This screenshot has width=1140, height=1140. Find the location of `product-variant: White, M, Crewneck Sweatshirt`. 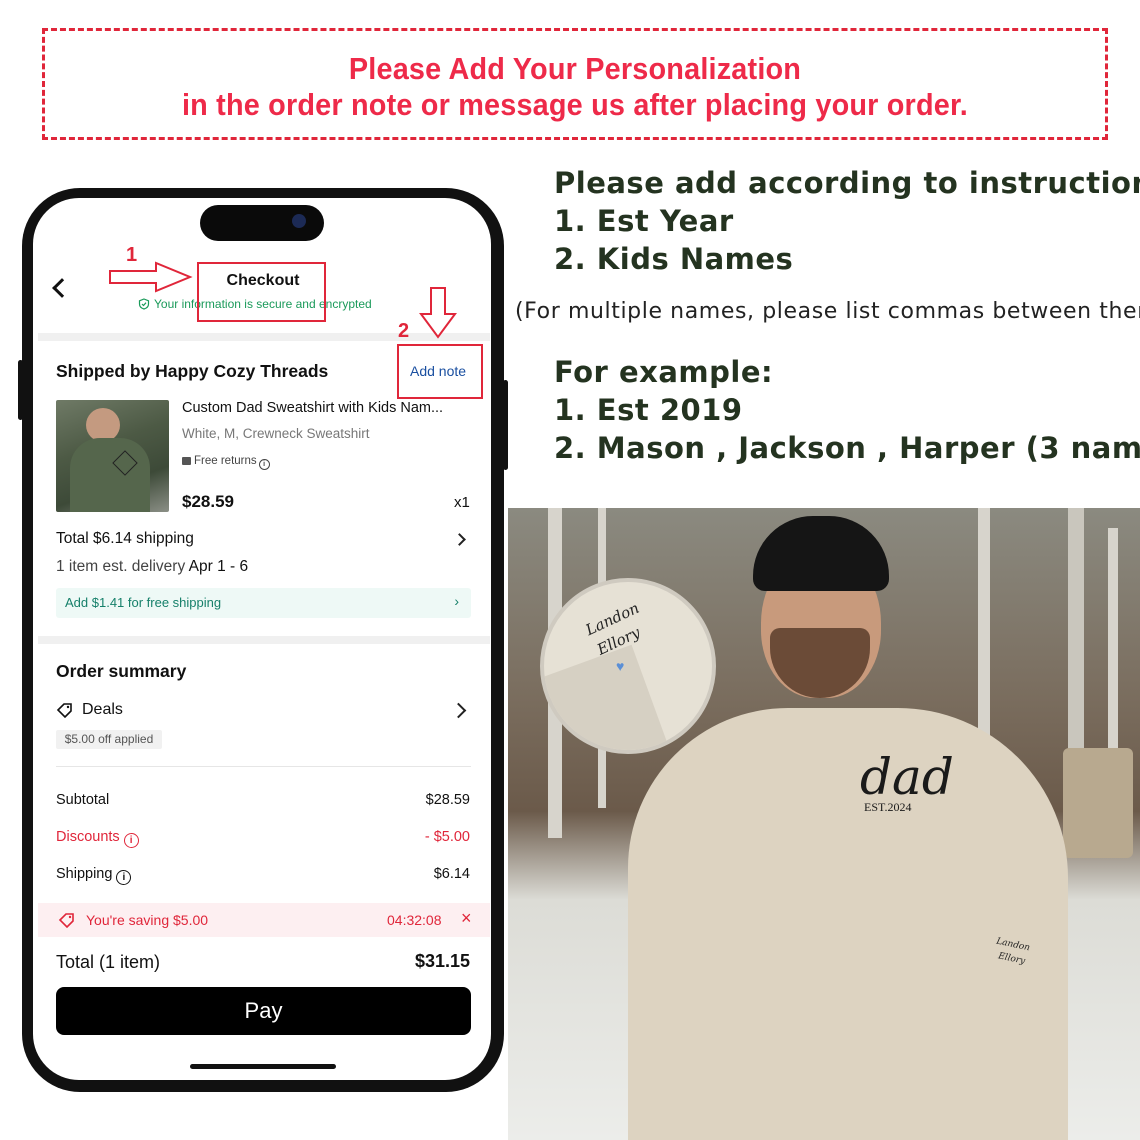

product-variant: White, M, Crewneck Sweatshirt is located at coordinates (276, 433).